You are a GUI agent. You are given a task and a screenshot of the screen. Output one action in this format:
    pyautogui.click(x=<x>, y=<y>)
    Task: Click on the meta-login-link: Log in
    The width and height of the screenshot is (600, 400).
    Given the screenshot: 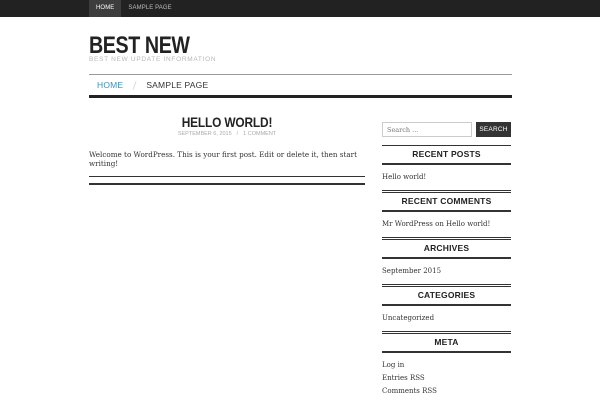 What is the action you would take?
    pyautogui.click(x=393, y=365)
    